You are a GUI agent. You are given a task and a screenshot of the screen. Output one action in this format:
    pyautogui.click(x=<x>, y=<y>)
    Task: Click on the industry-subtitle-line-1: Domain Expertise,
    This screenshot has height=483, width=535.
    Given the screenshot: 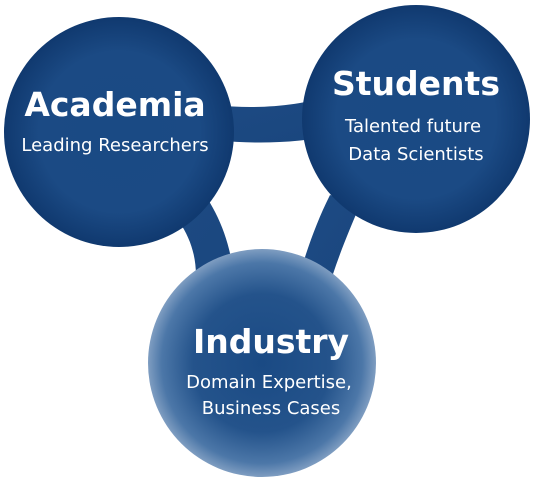 What is the action you would take?
    pyautogui.click(x=269, y=382)
    